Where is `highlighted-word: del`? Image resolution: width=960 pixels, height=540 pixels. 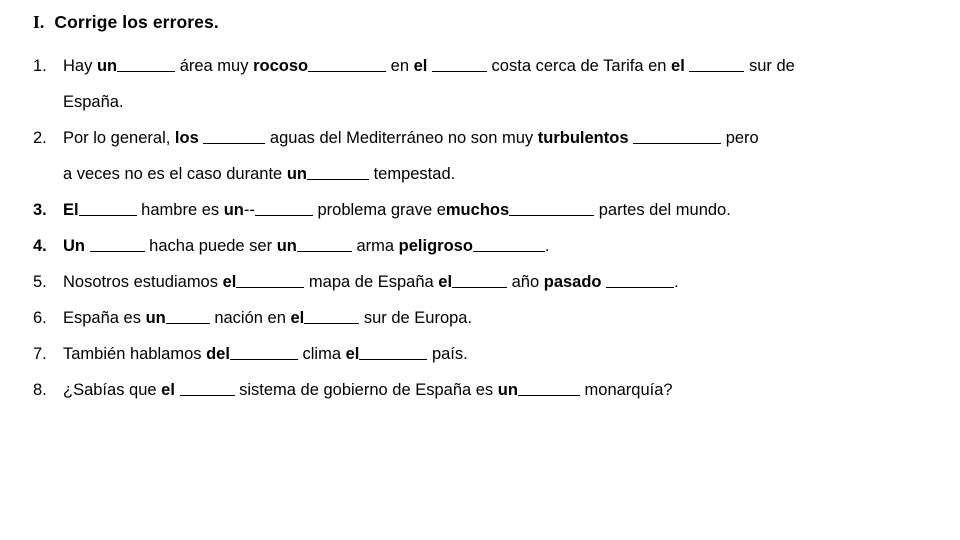
highlighted-word: del is located at coordinates (218, 354).